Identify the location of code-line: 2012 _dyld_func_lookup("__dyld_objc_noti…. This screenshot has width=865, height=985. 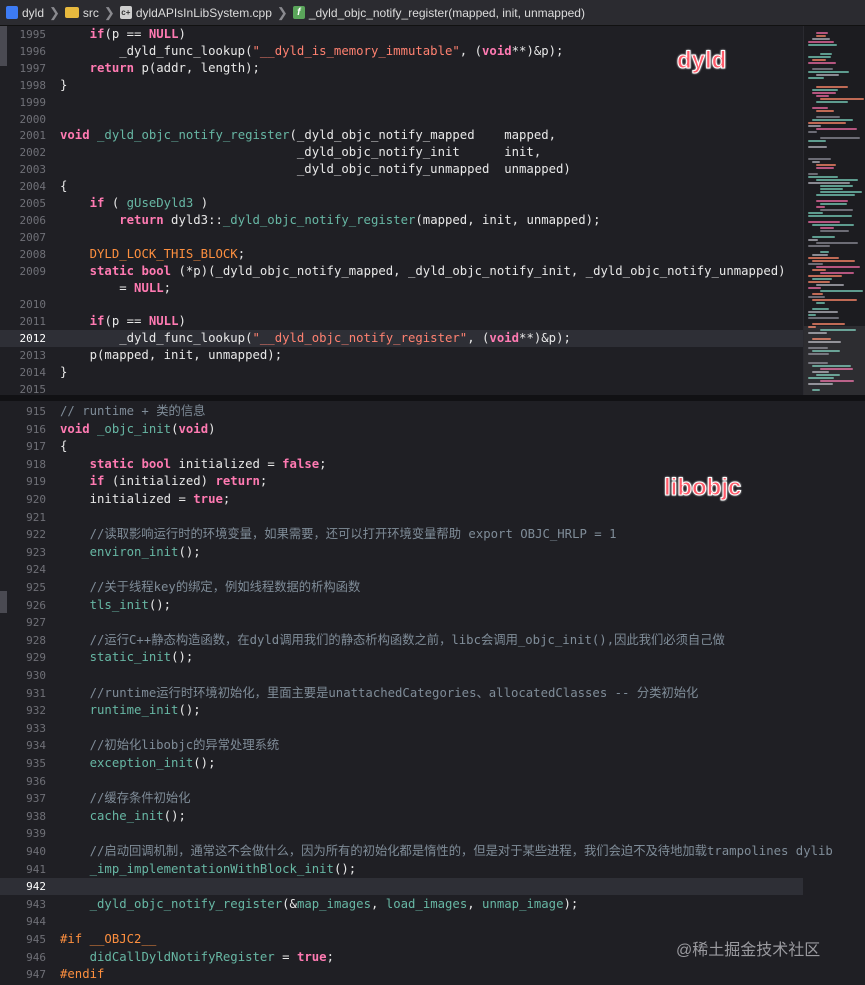
(401, 339).